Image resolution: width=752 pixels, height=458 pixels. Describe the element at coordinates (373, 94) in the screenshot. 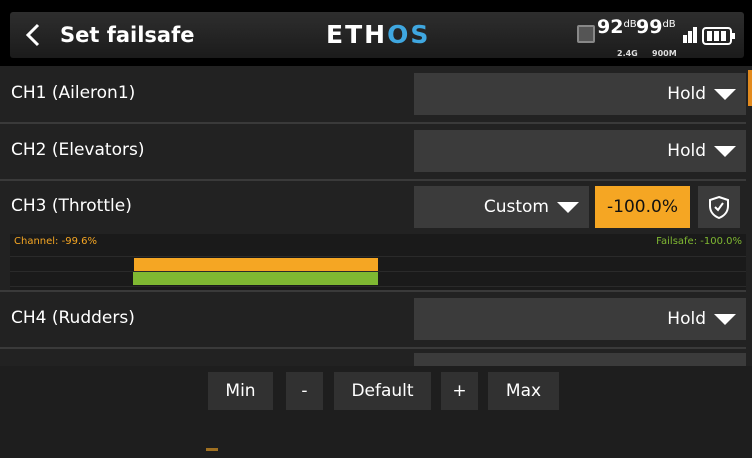

I see `channel-row: CH1 (Aileron1) Hold` at that location.